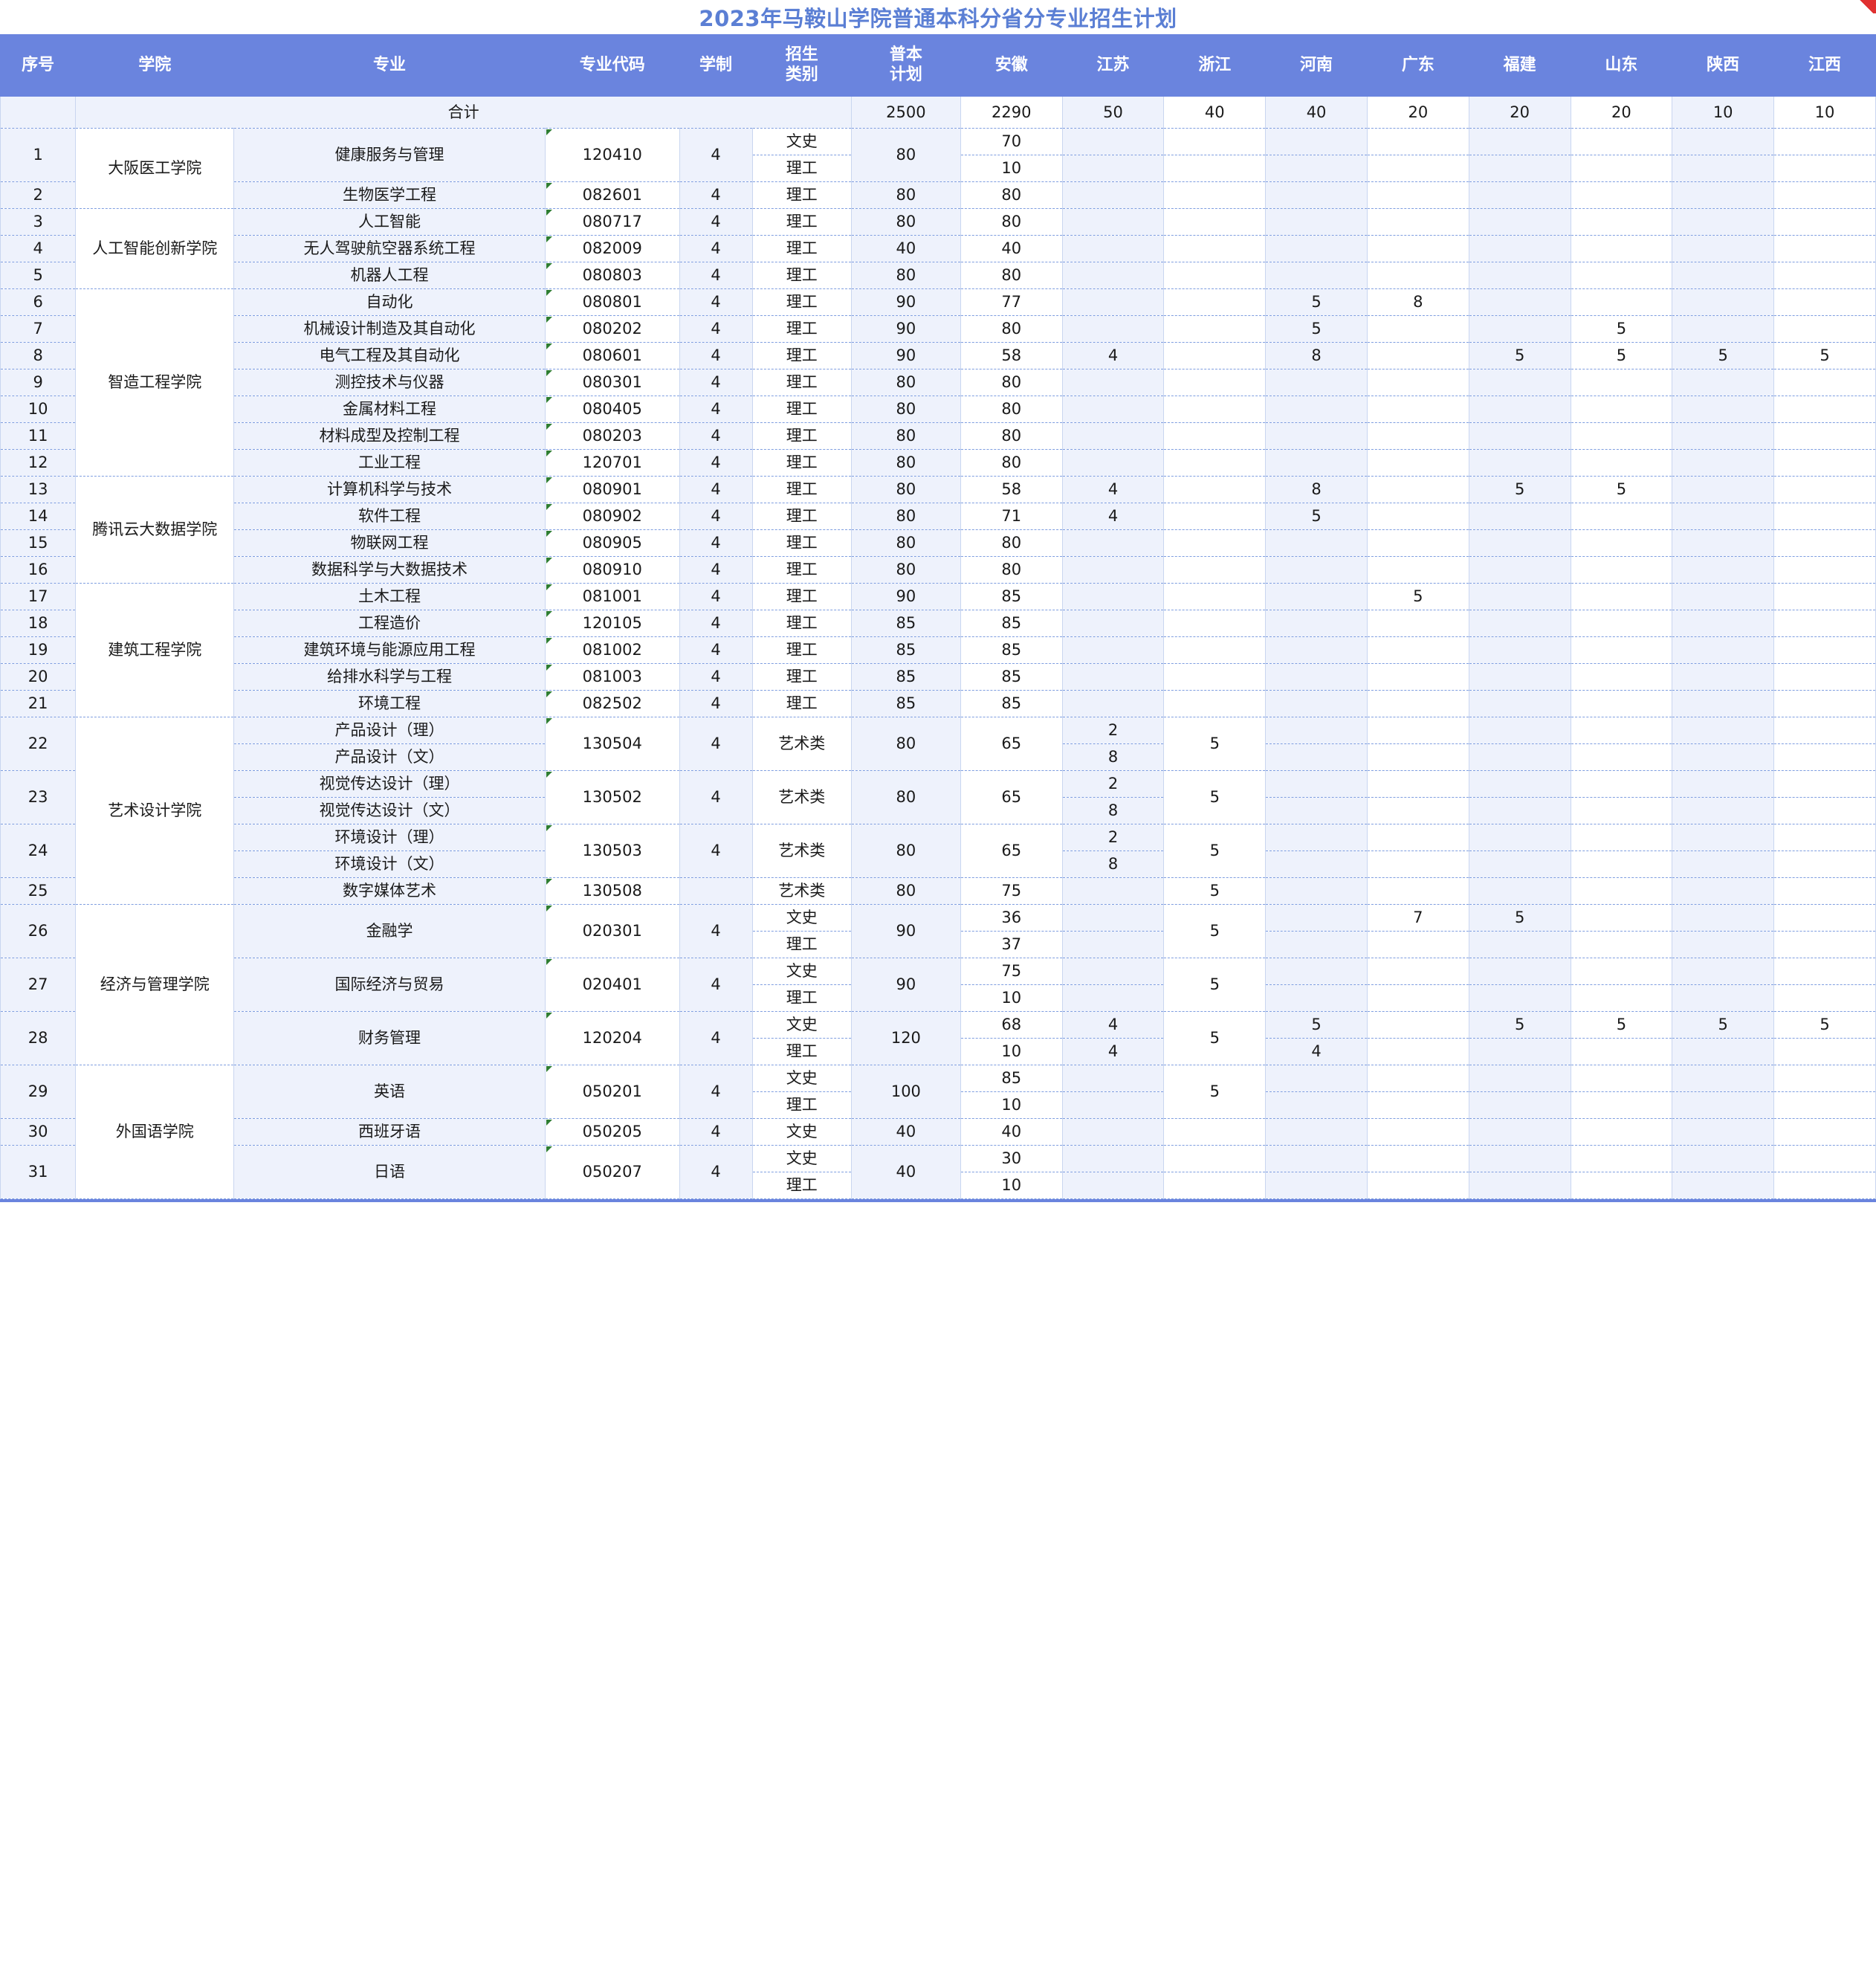 Image resolution: width=1876 pixels, height=1985 pixels. Describe the element at coordinates (1012, 744) in the screenshot. I see `cell-anhui: 65` at that location.